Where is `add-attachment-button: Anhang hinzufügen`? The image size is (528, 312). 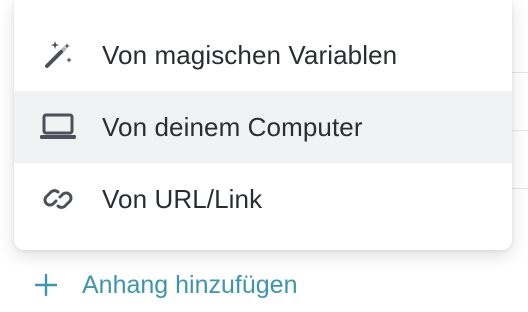 add-attachment-button: Anhang hinzufügen is located at coordinates (165, 285).